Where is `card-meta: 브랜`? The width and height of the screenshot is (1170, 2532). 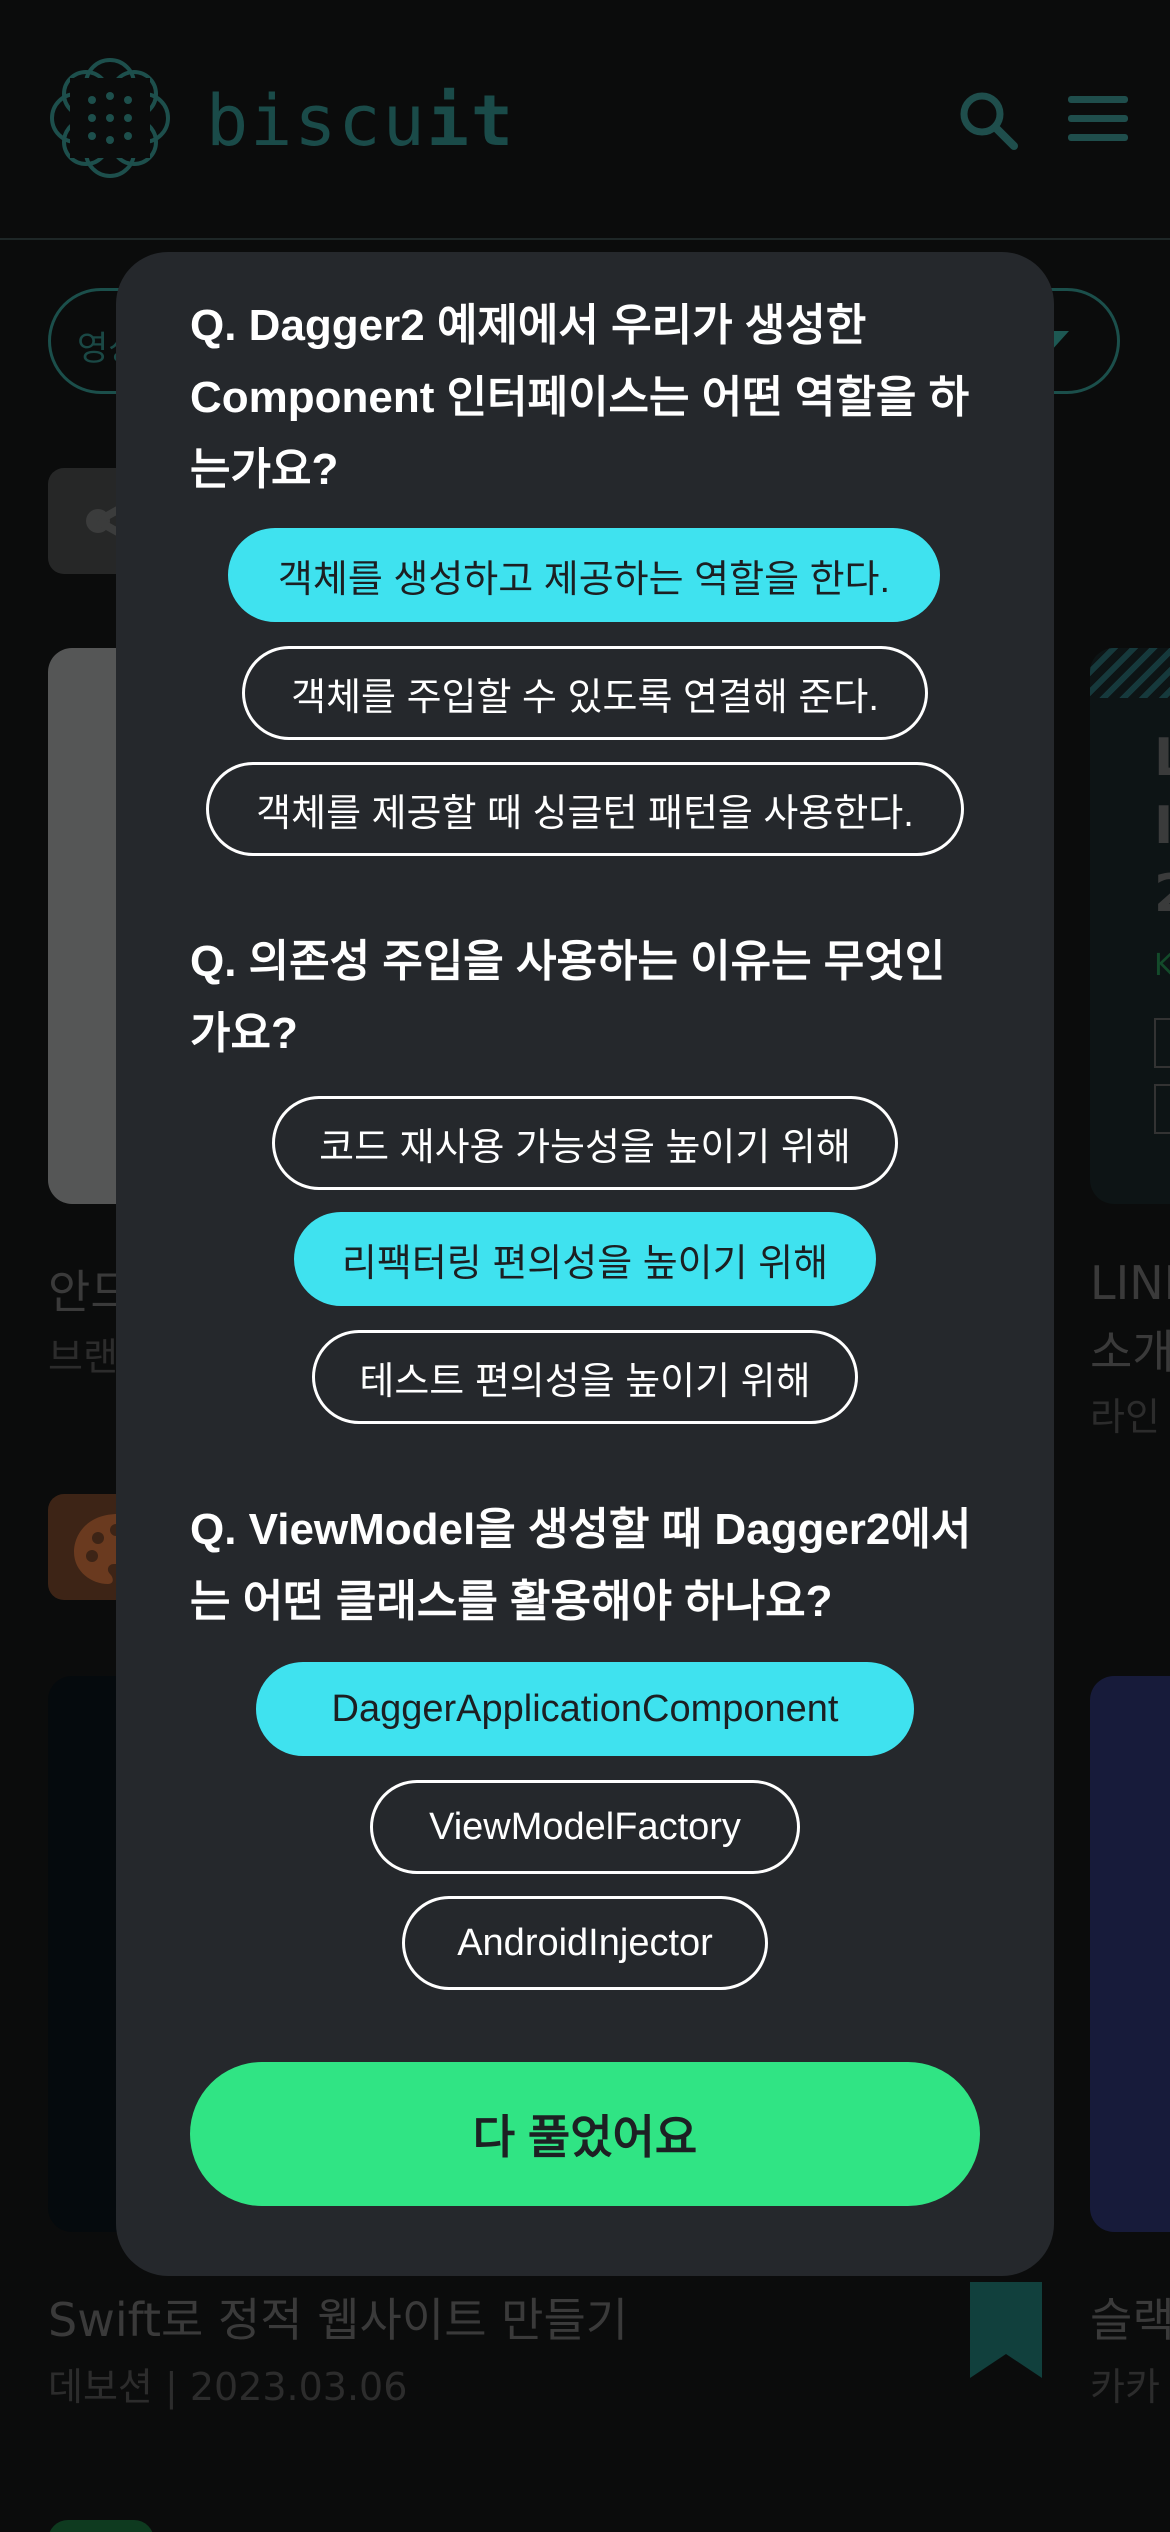 card-meta: 브랜 is located at coordinates (83, 1357).